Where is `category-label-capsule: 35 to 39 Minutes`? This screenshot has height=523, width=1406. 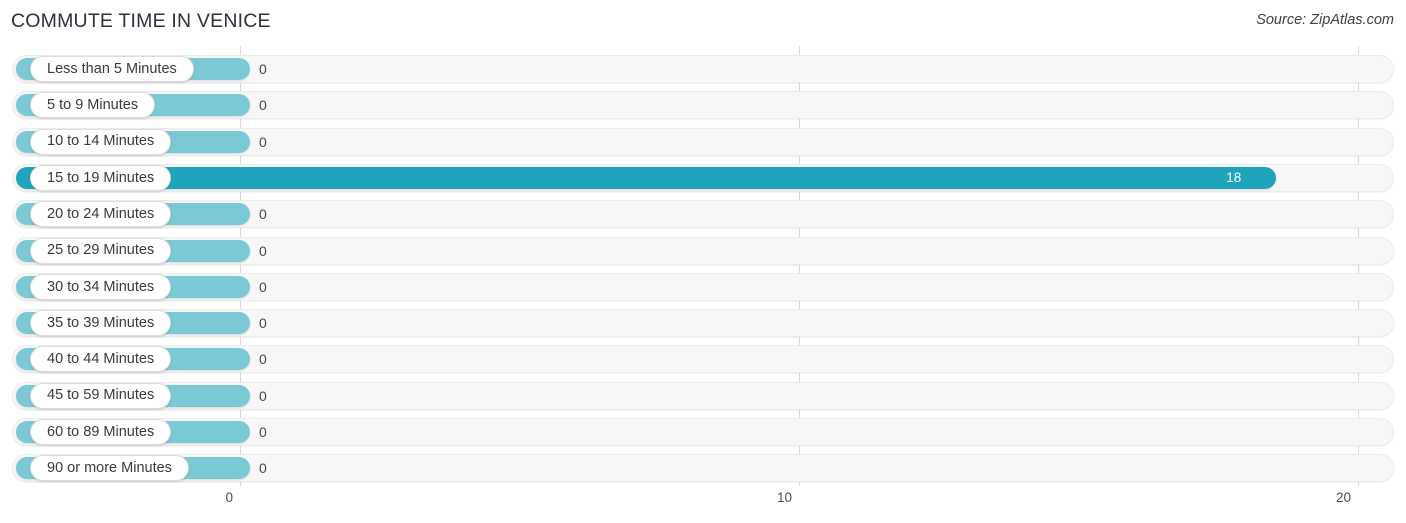
category-label-capsule: 35 to 39 Minutes is located at coordinates (101, 323).